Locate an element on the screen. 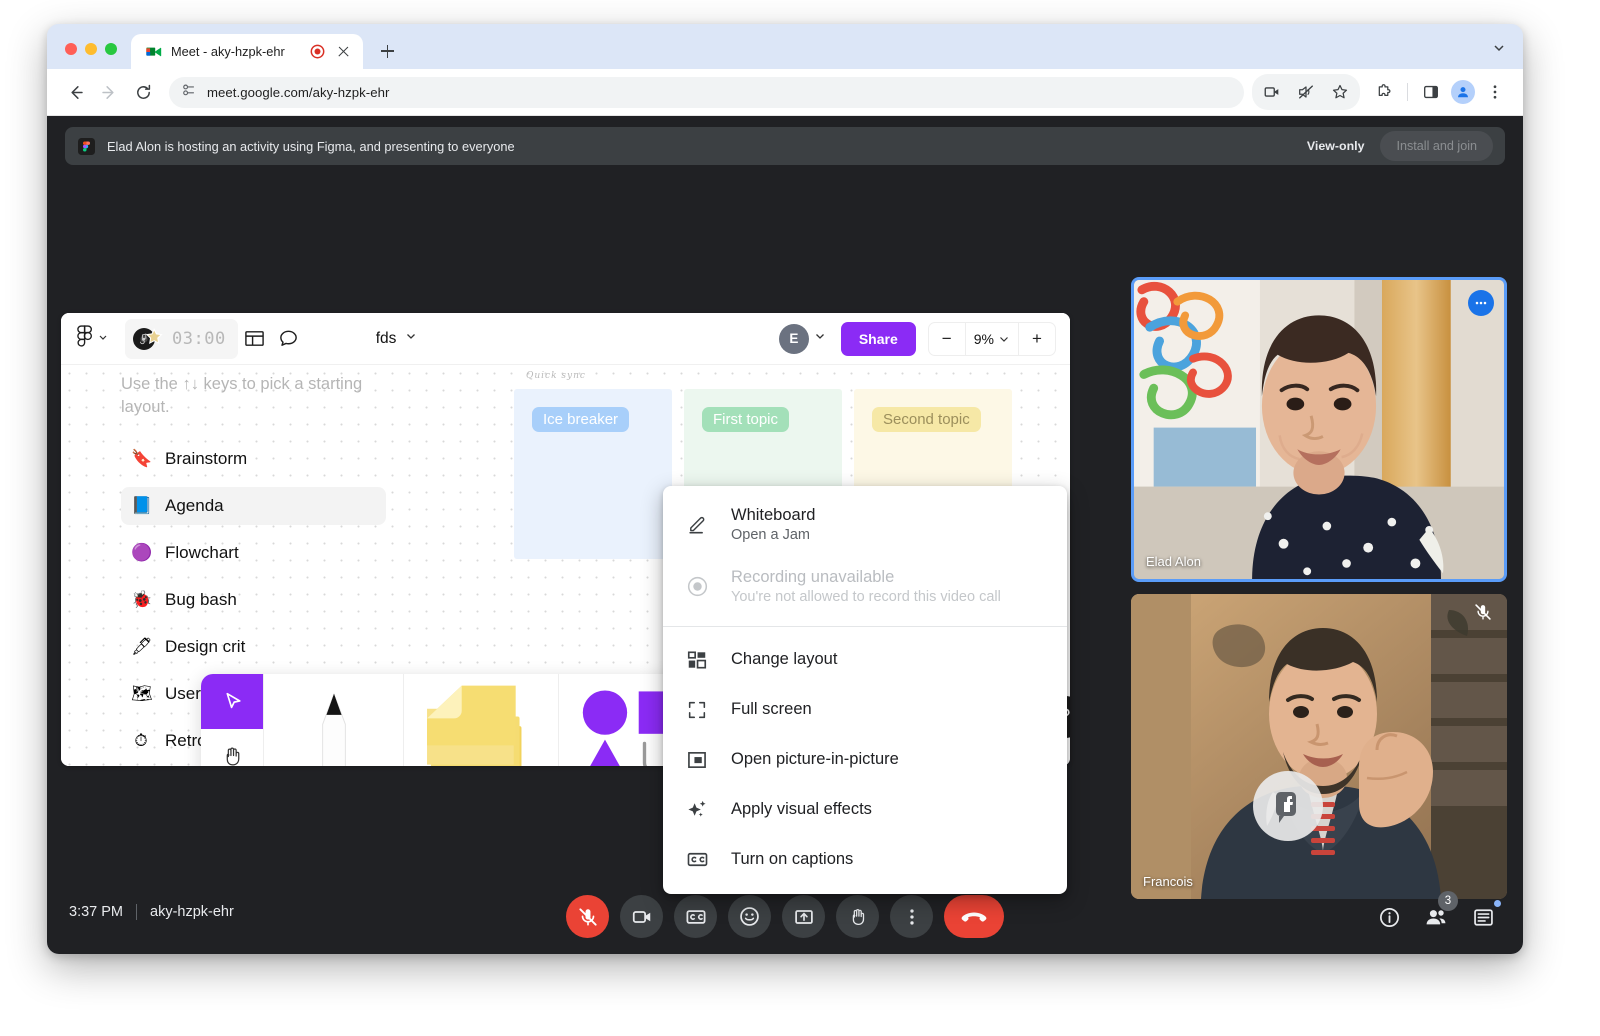 The image size is (1600, 1036). menu-divider is located at coordinates (865, 626).